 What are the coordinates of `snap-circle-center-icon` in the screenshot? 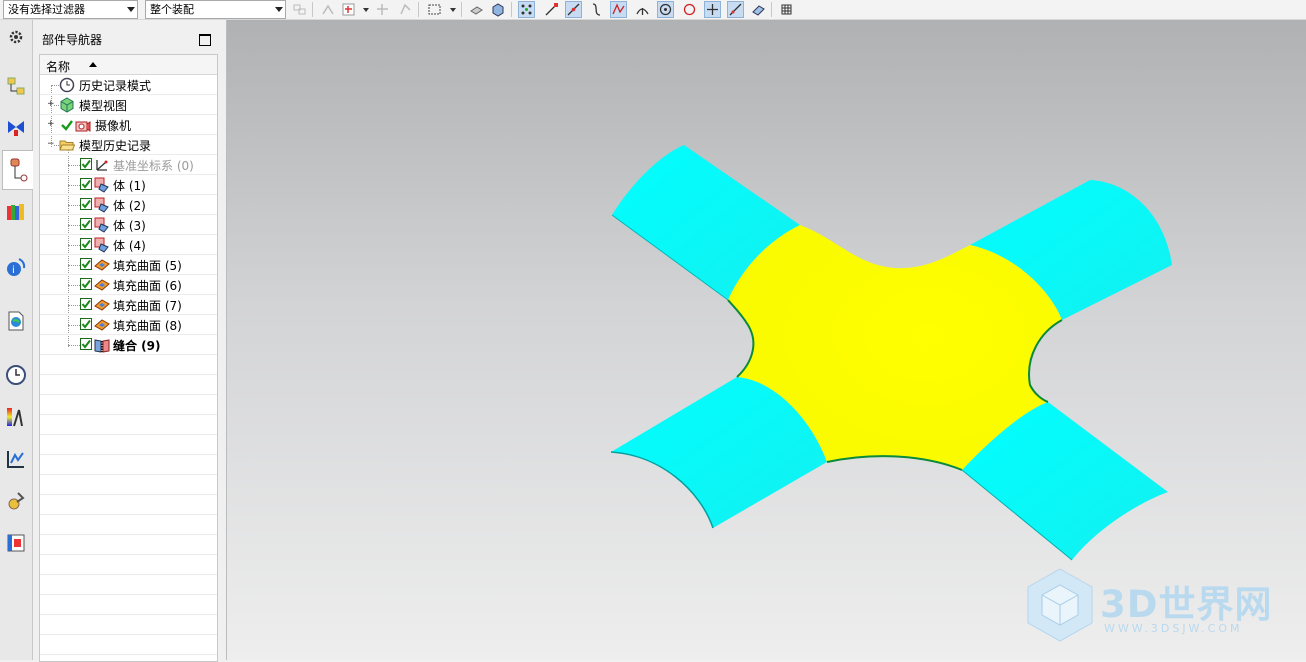 It's located at (665, 9).